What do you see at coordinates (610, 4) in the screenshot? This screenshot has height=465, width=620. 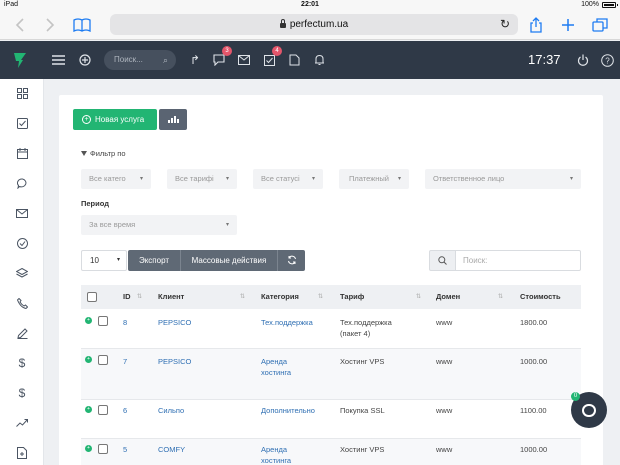 I see `battery-icon` at bounding box center [610, 4].